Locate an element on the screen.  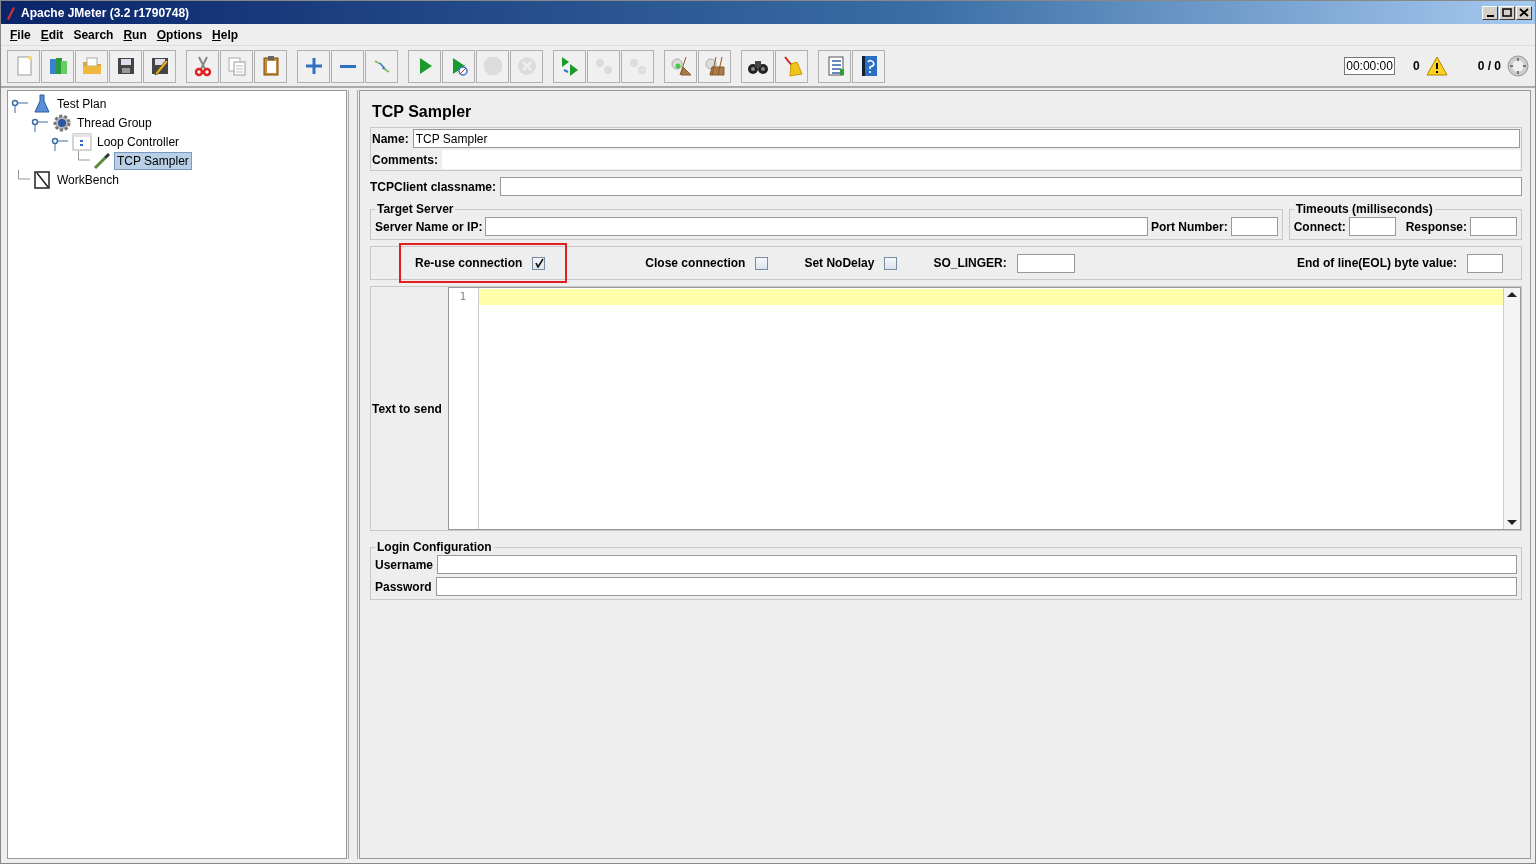
group-title: Timeouts (milliseconds) is located at coordinates (1364, 209).